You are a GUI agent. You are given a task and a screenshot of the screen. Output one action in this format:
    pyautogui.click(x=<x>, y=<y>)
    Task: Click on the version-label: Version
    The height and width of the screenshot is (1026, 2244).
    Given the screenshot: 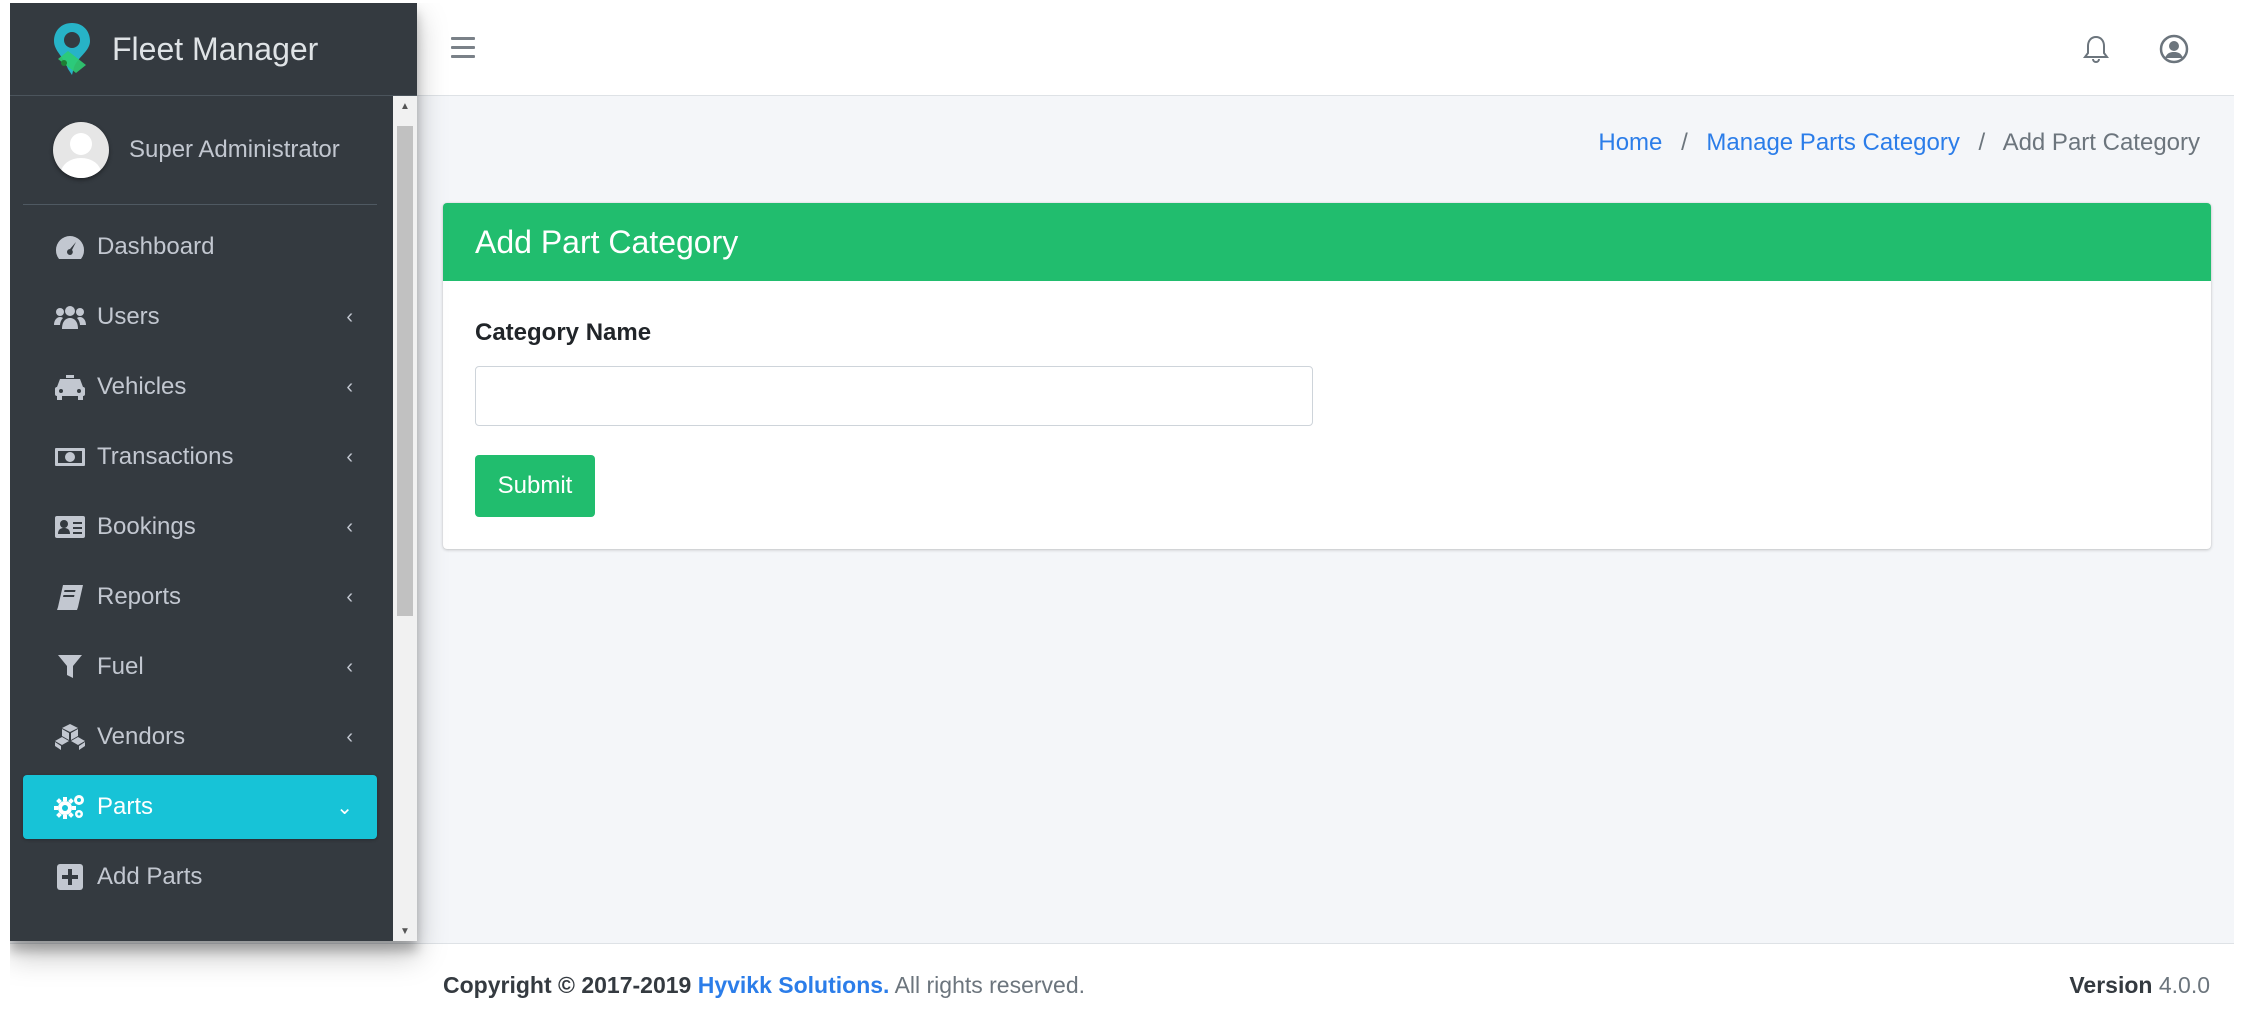 What is the action you would take?
    pyautogui.click(x=2111, y=985)
    